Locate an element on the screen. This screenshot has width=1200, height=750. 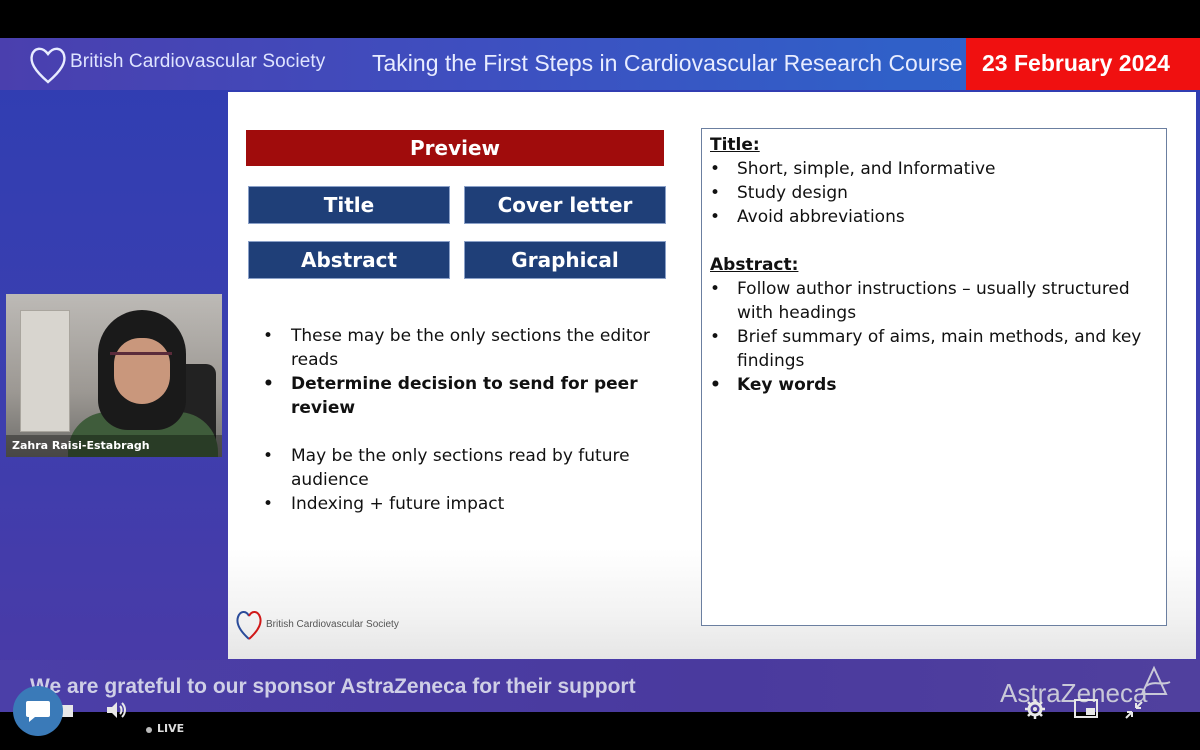
box-cover-letter: Cover letter is located at coordinates (565, 205).